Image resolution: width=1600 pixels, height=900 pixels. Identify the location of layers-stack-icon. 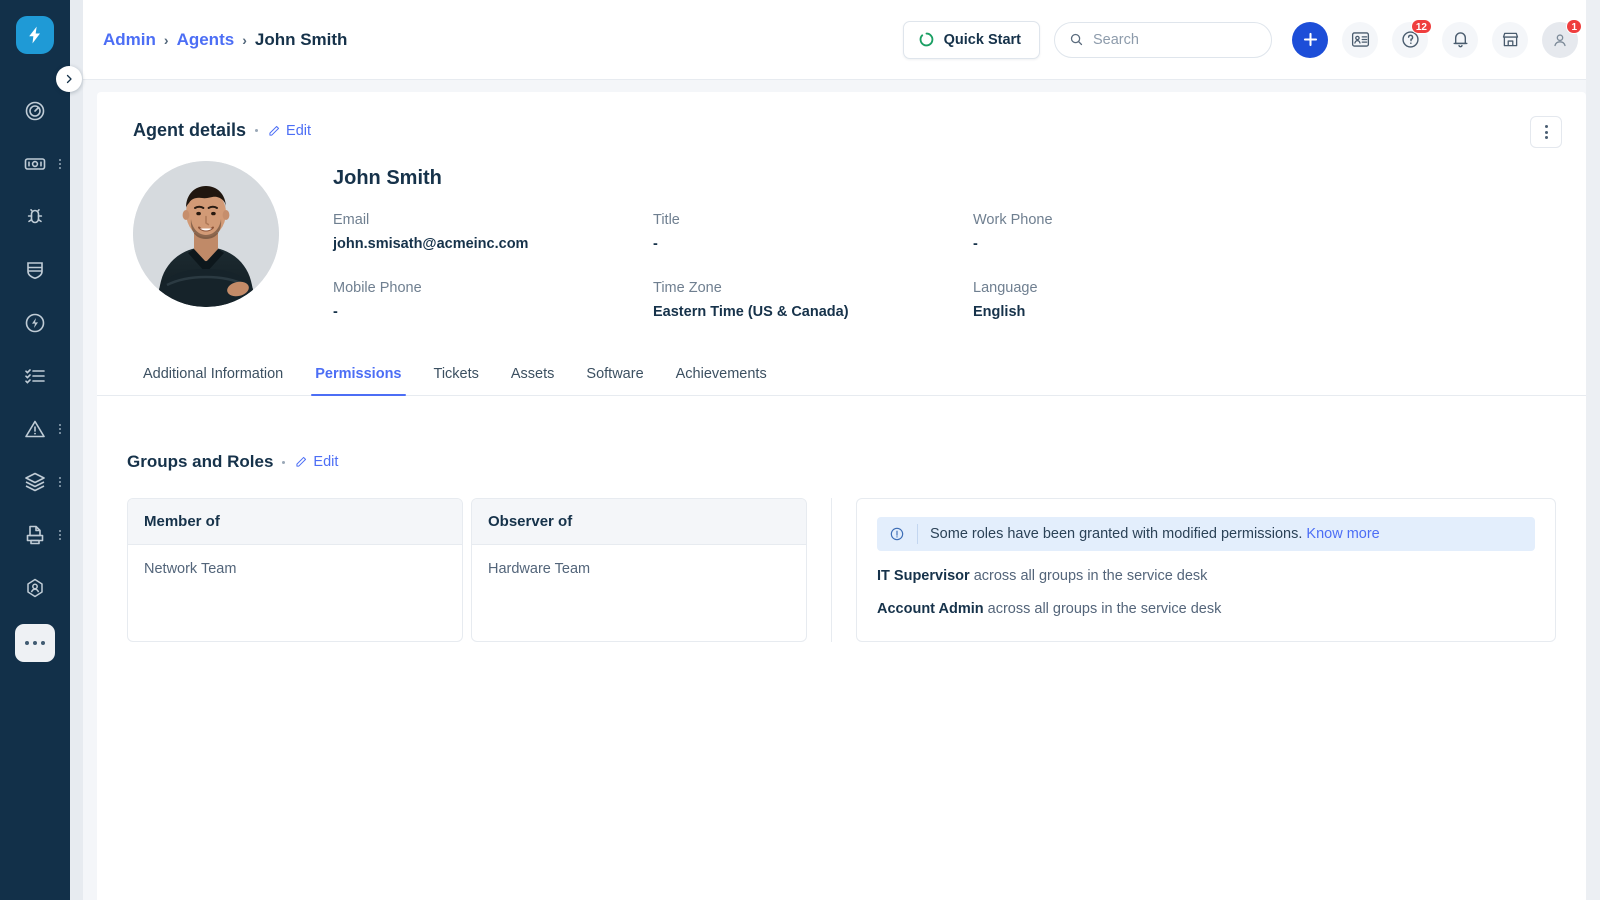
(35, 482).